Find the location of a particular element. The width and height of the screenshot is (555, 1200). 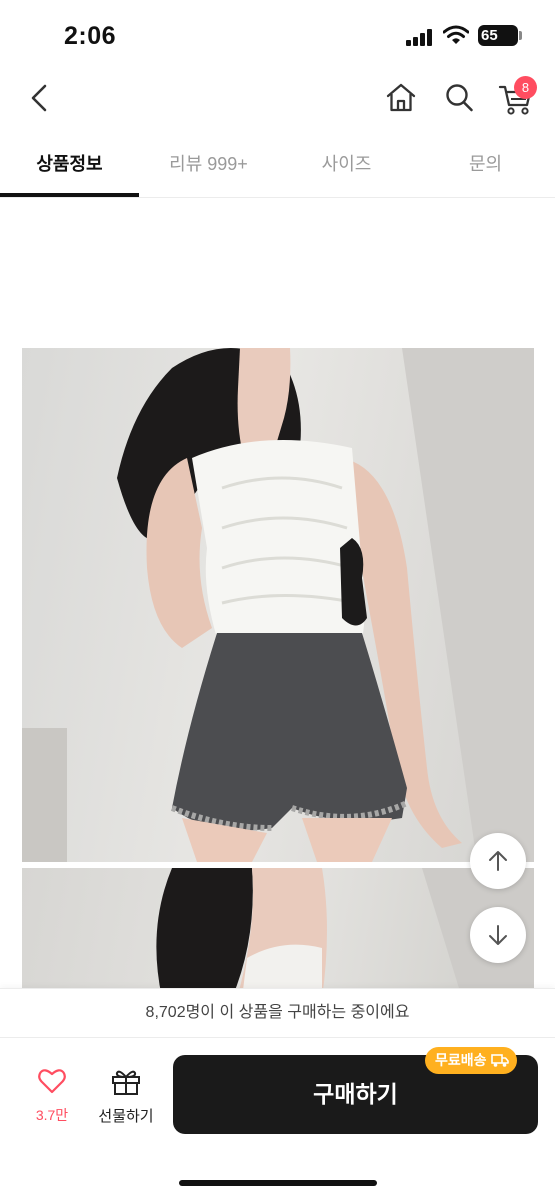

like-button: 3.7만 is located at coordinates (52, 1098).